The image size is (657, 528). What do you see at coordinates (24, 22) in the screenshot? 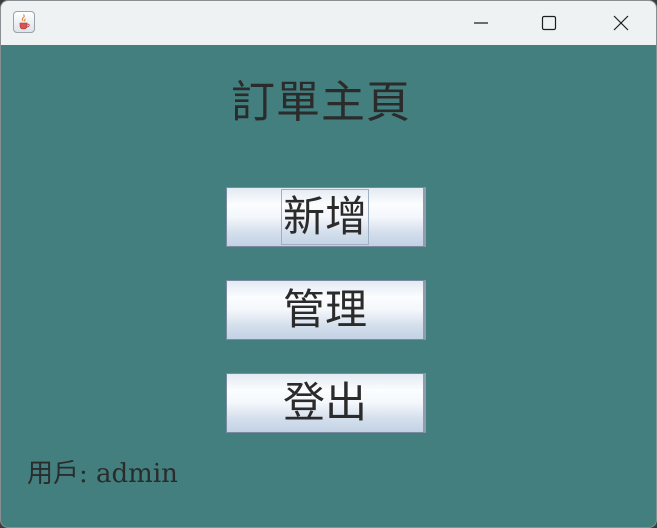
I see `java-cup-icon` at bounding box center [24, 22].